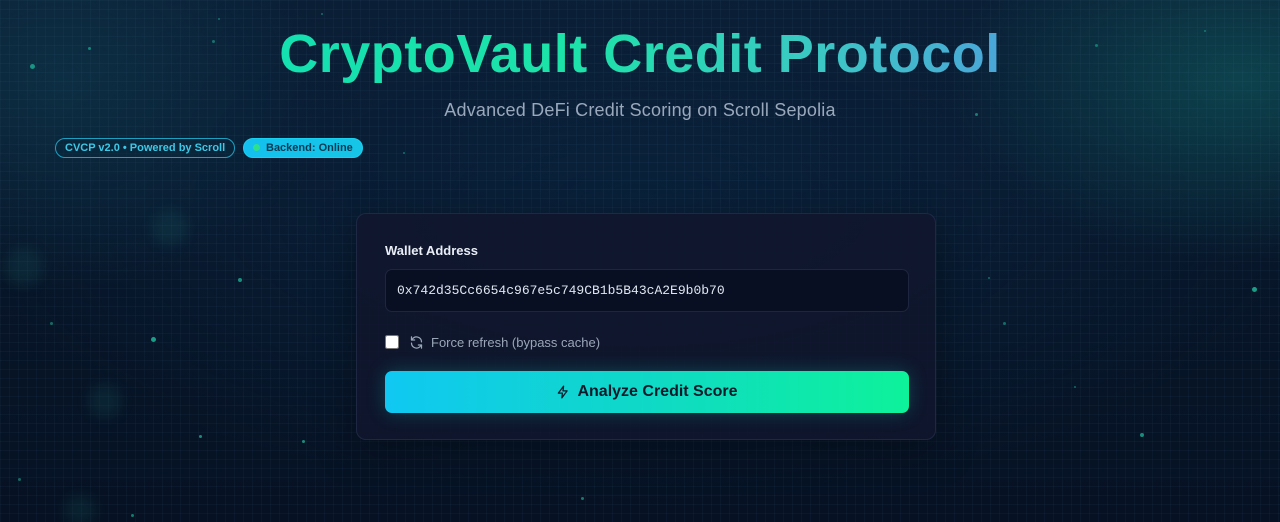 The width and height of the screenshot is (1280, 522). Describe the element at coordinates (431, 250) in the screenshot. I see `wallet-address-label: Wallet Address` at that location.